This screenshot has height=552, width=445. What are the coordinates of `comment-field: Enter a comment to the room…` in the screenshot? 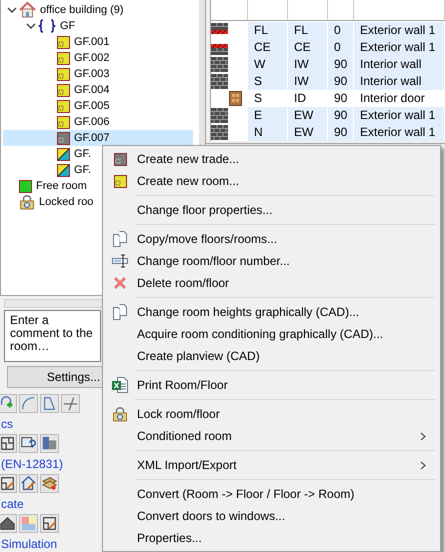 It's located at (52, 336).